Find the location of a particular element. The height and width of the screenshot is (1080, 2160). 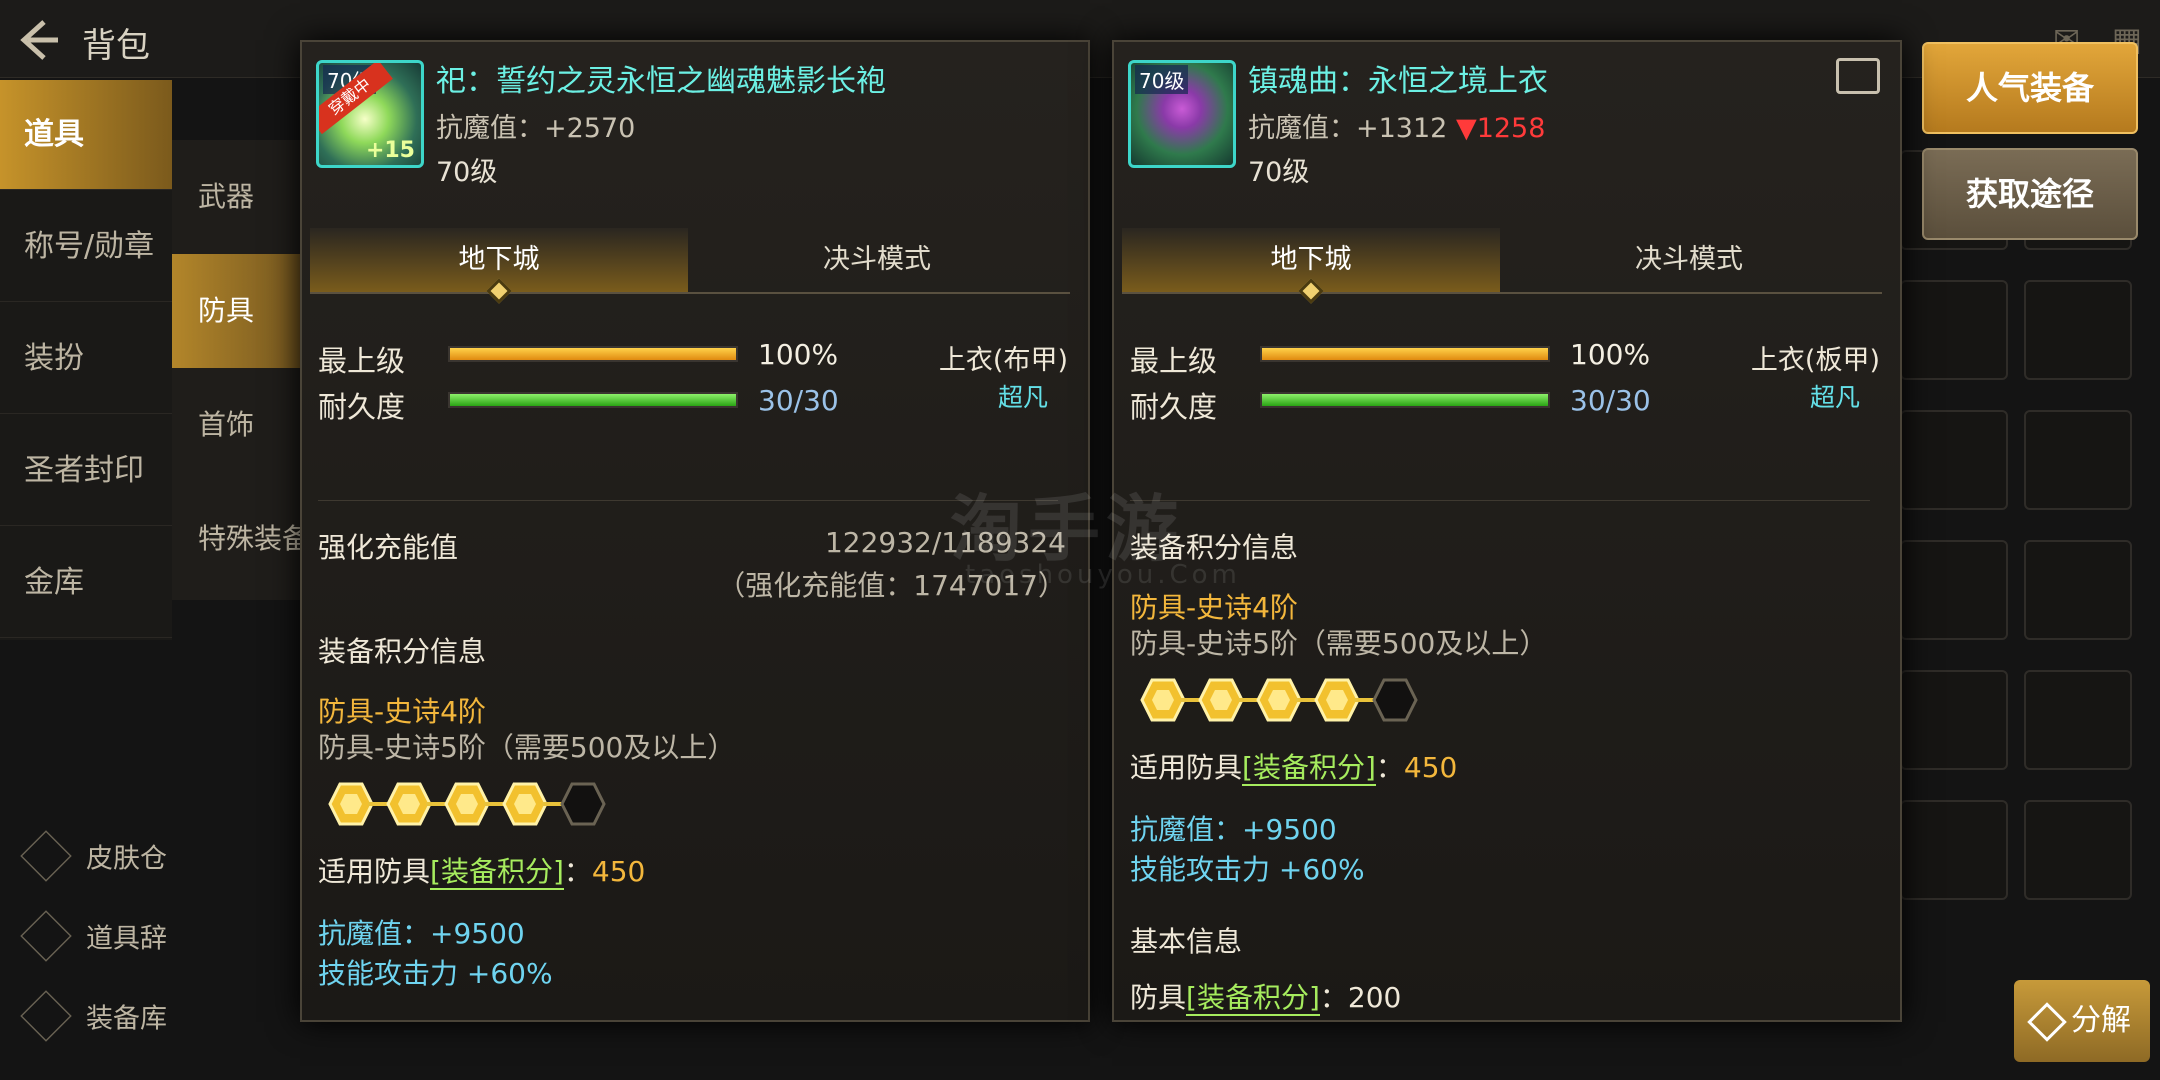

armor-icon is located at coordinates (46, 1016).